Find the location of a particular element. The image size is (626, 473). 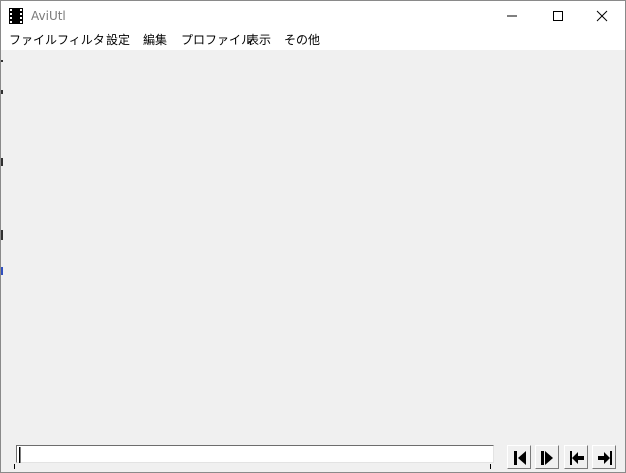

menu-other: その他 is located at coordinates (302, 40).